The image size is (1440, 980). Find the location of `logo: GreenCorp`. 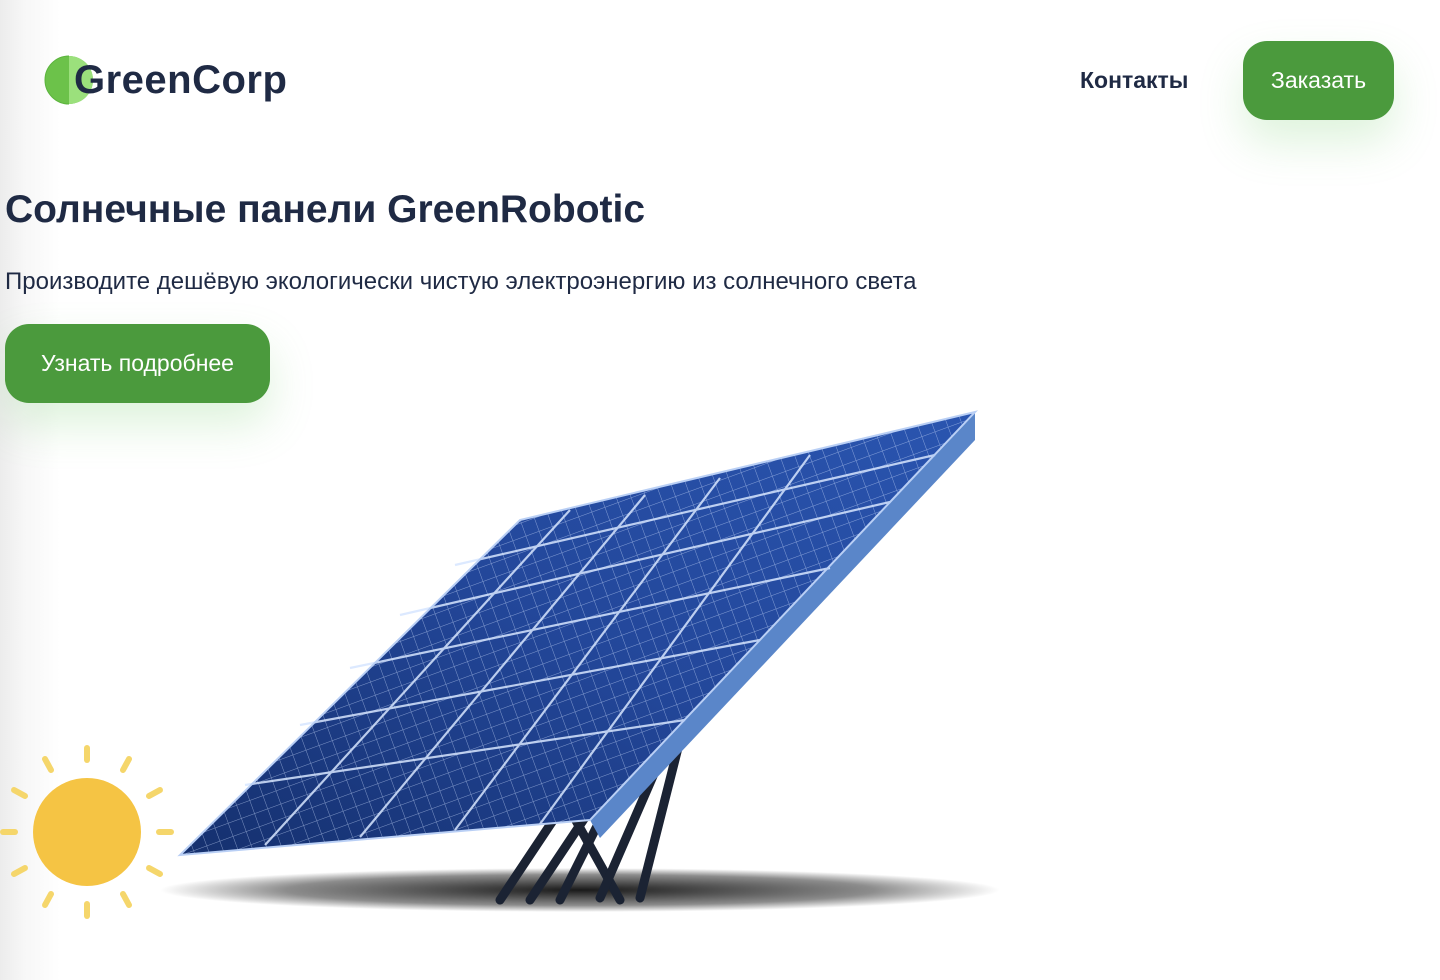

logo: GreenCorp is located at coordinates (165, 80).